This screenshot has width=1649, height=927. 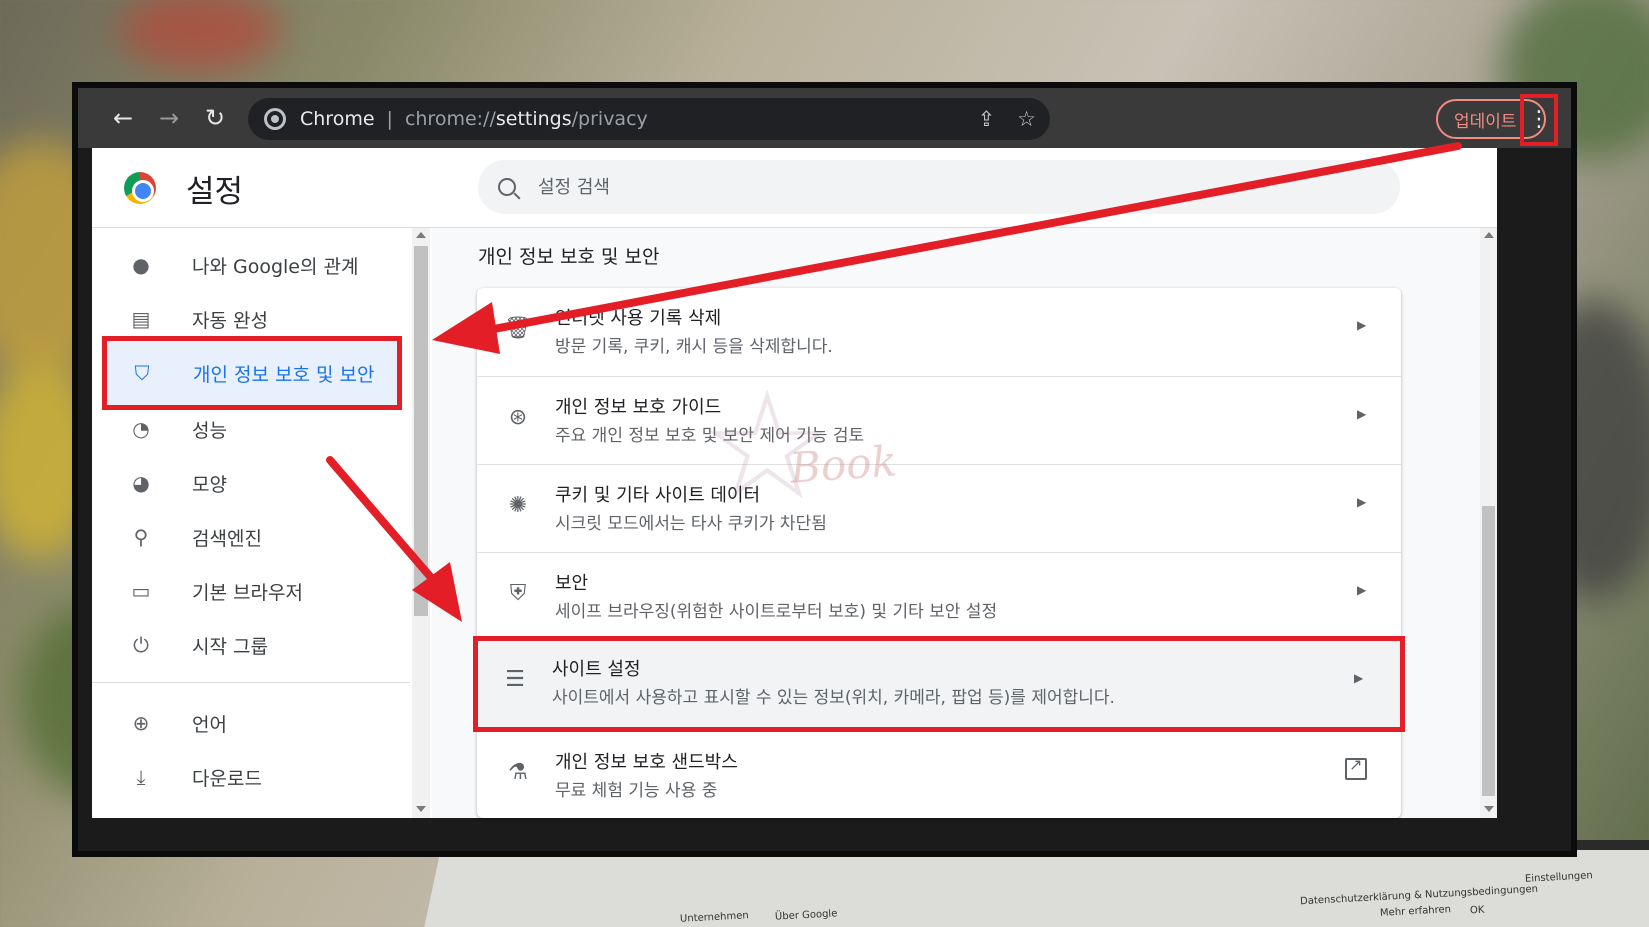 I want to click on download-icon: ⤓, so click(x=141, y=777).